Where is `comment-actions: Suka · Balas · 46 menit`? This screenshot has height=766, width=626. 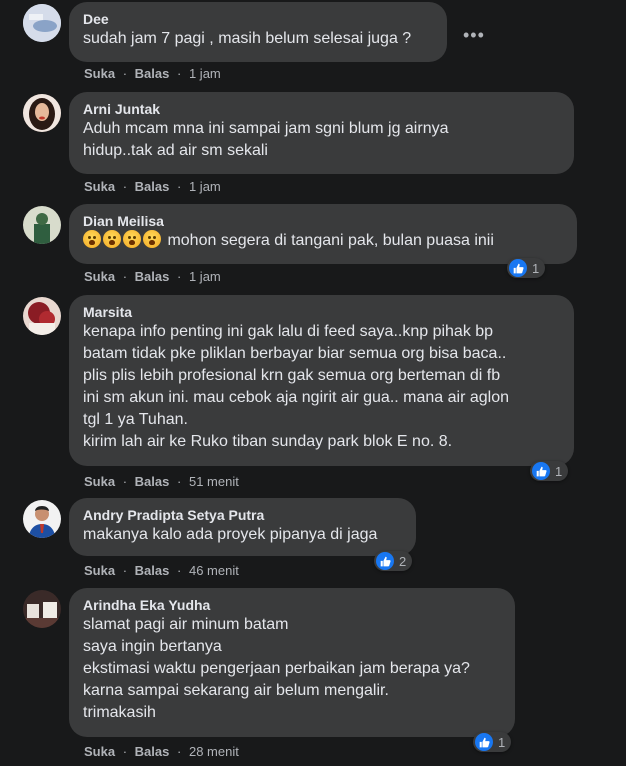 comment-actions: Suka · Balas · 46 menit is located at coordinates (161, 570).